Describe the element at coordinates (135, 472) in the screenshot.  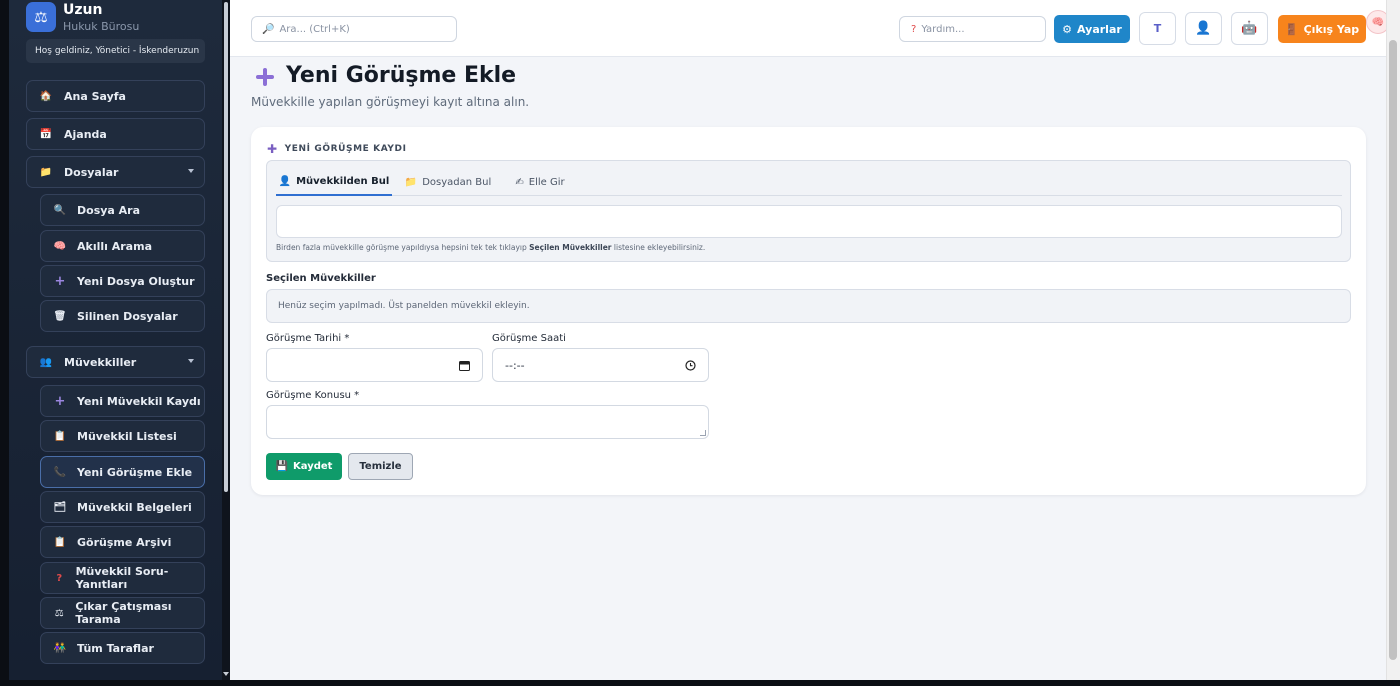
I see `sidebar-item-label: Yeni Görüşme Ekle` at that location.